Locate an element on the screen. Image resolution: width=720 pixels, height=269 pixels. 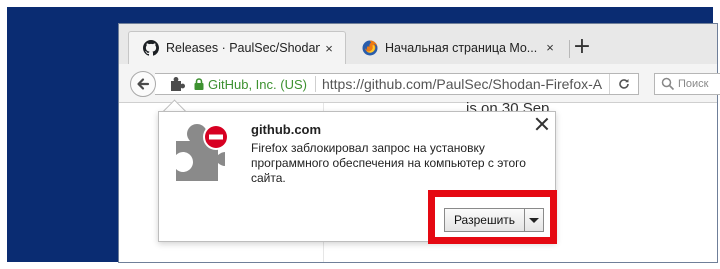
close-icon is located at coordinates (542, 124).